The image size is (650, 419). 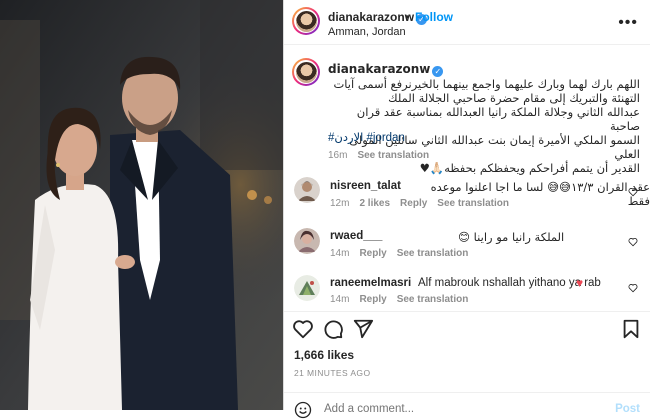 What do you see at coordinates (509, 283) in the screenshot?
I see `comment-text: Alf mabrouk nshallah yithano ya rab` at bounding box center [509, 283].